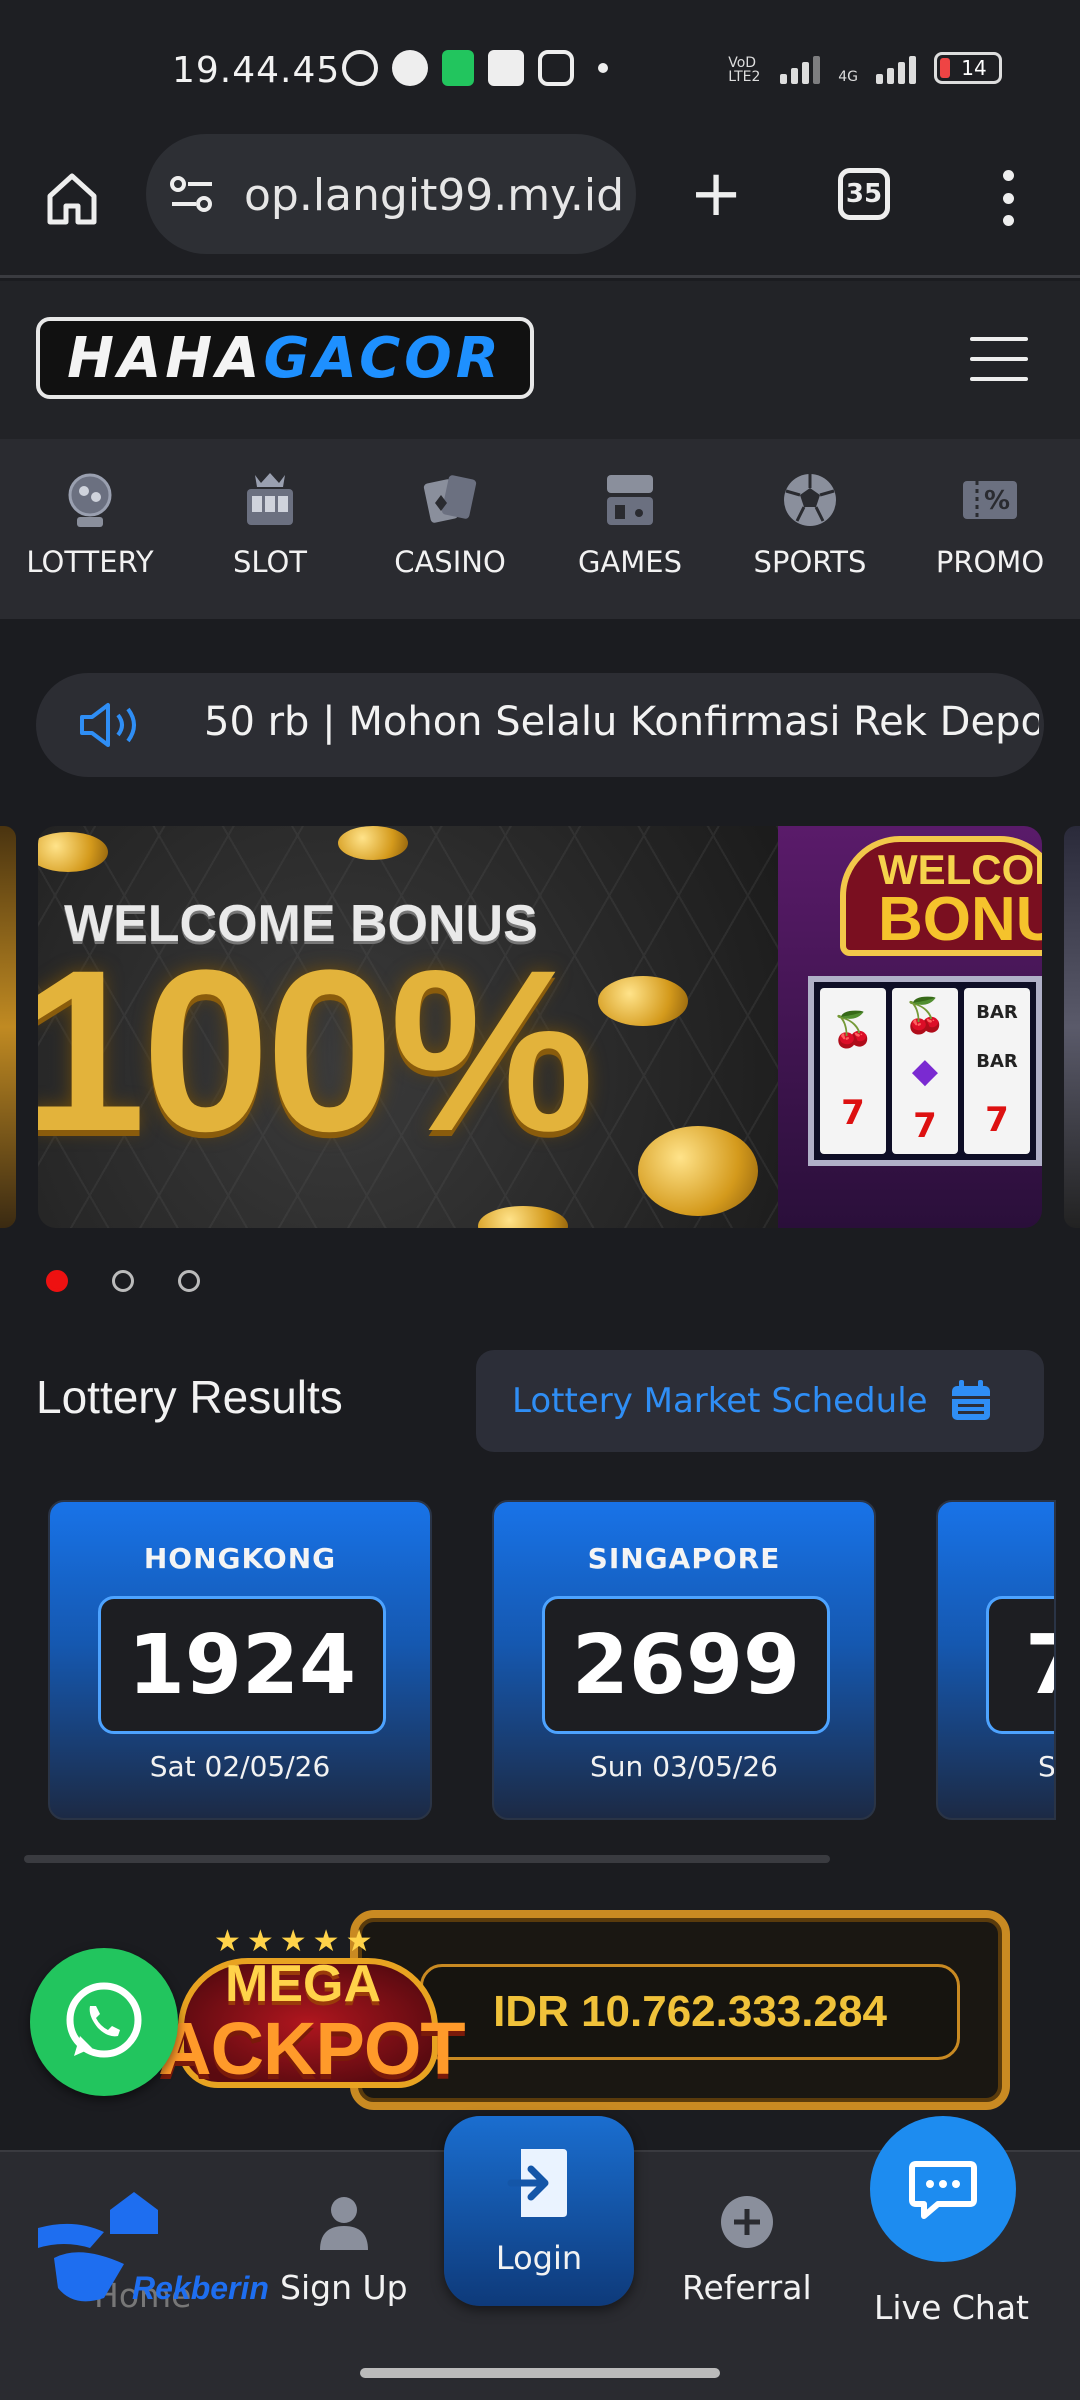 This screenshot has height=2400, width=1080. I want to click on next-banner-peek, so click(1072, 1027).